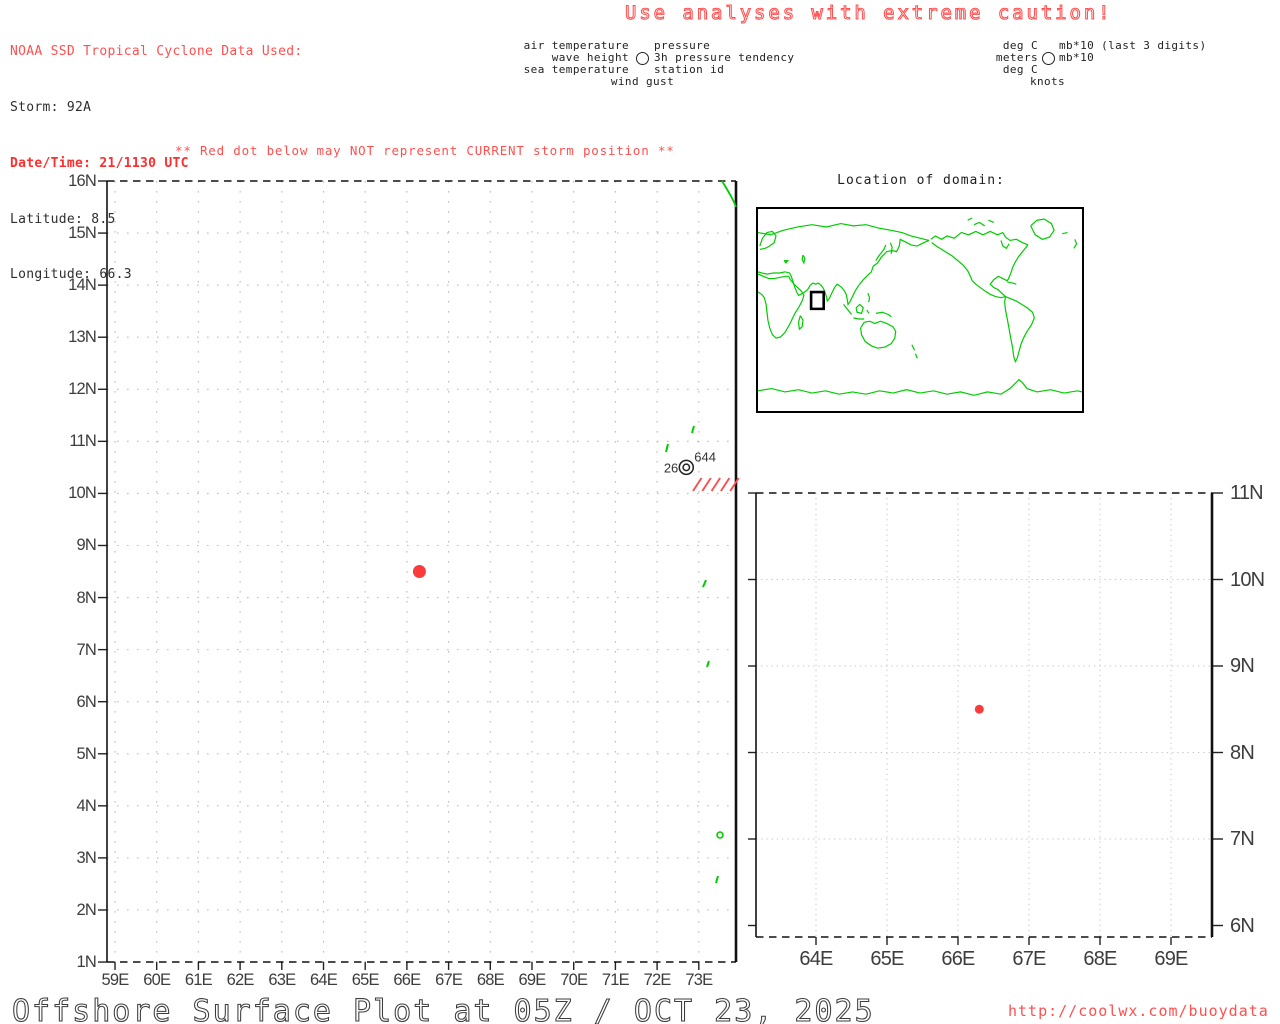  I want to click on main-x-tick-label: 59E, so click(115, 980).